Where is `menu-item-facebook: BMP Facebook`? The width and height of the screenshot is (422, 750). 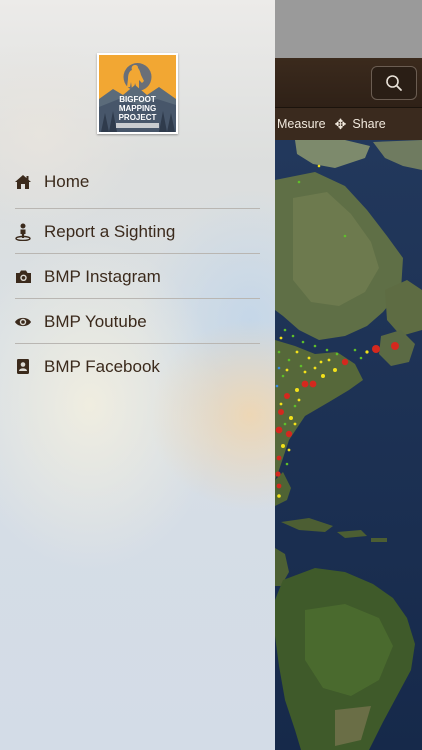
menu-item-facebook: BMP Facebook is located at coordinates (137, 366).